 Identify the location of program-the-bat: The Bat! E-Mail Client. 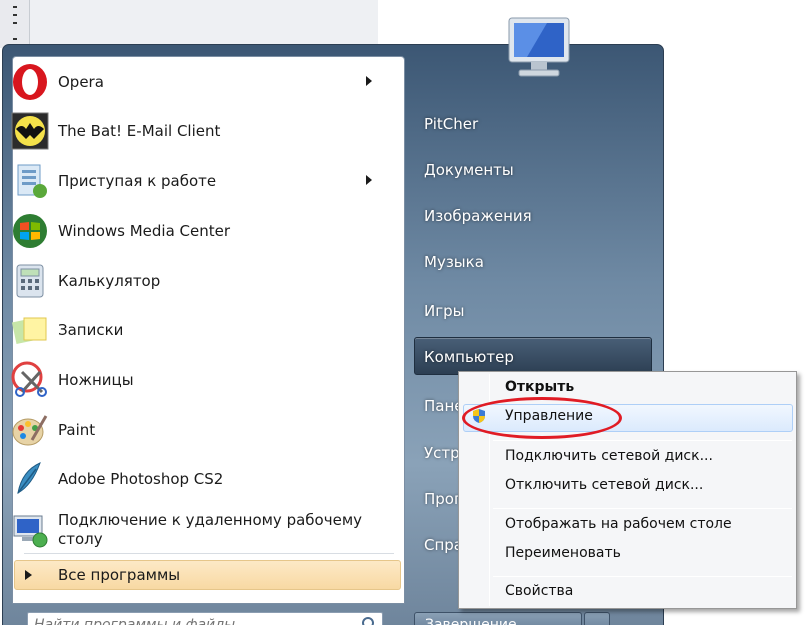
(196, 131).